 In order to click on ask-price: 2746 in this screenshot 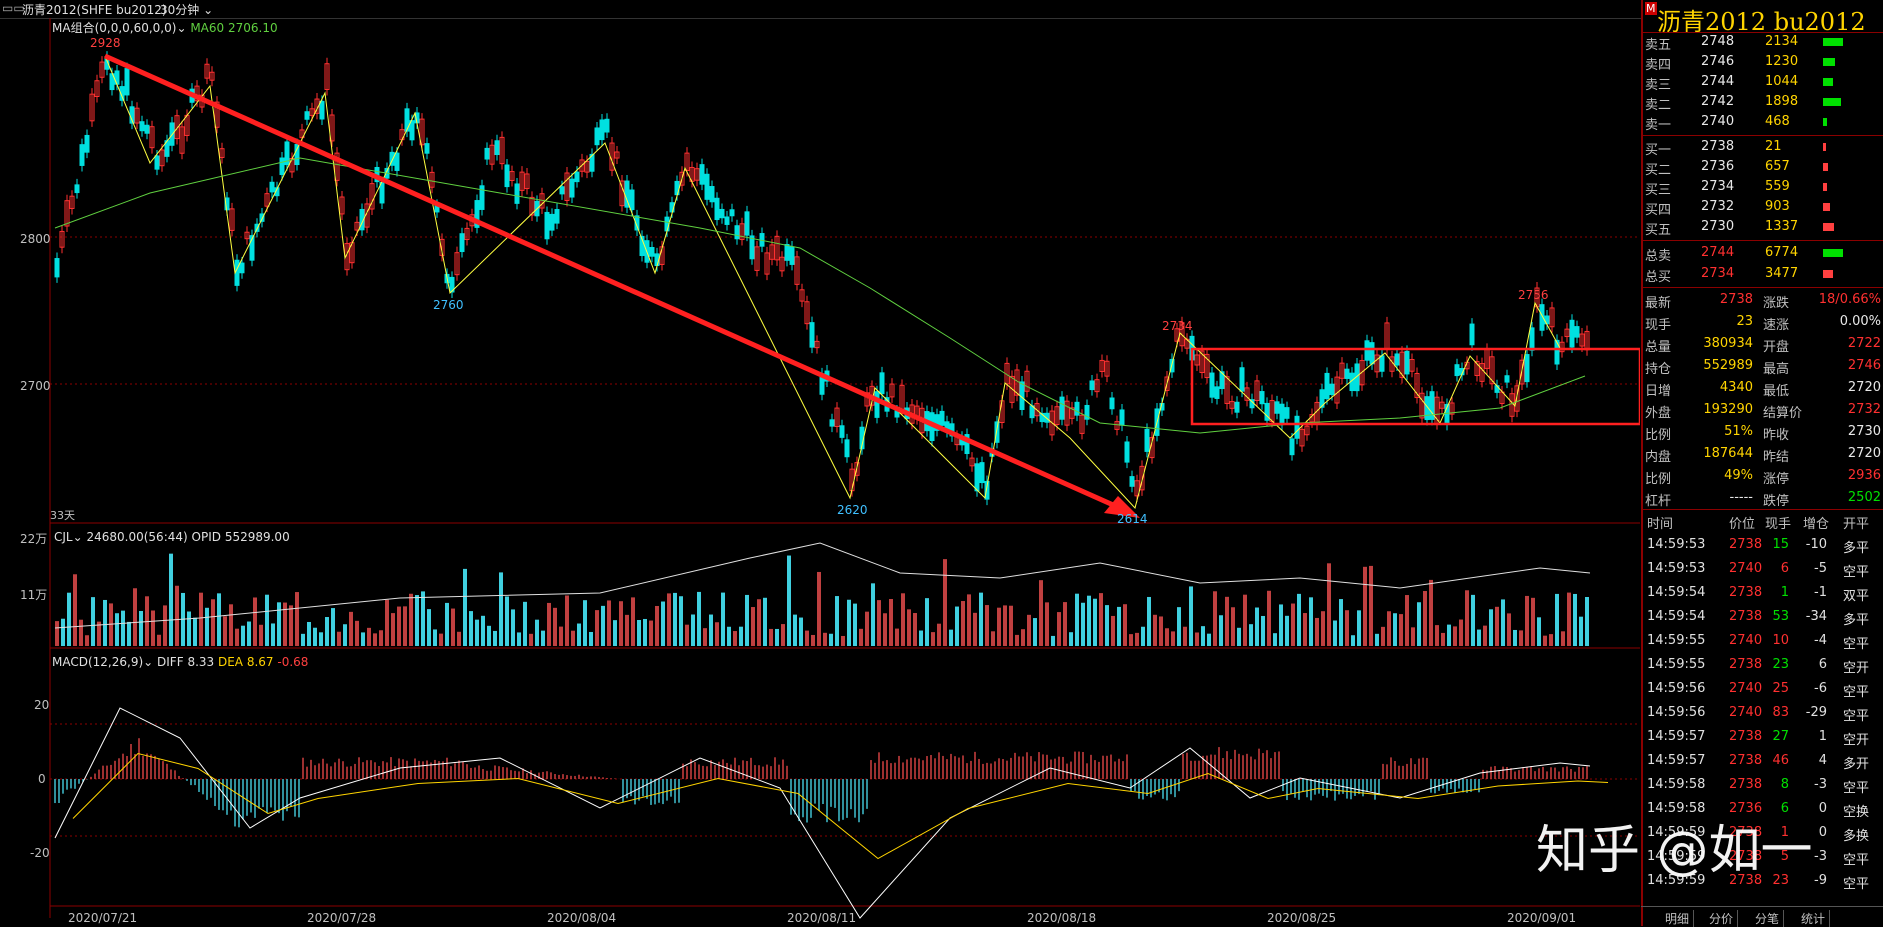, I will do `click(1718, 61)`.